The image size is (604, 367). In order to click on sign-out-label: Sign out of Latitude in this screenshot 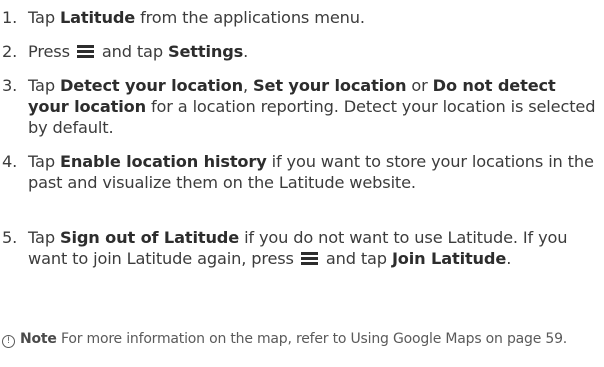, I will do `click(149, 237)`.